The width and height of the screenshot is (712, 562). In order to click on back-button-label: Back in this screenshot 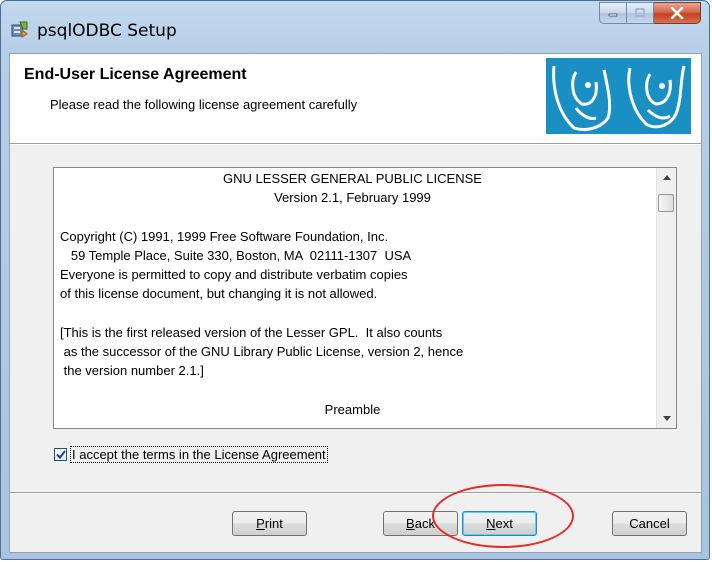, I will do `click(420, 523)`.